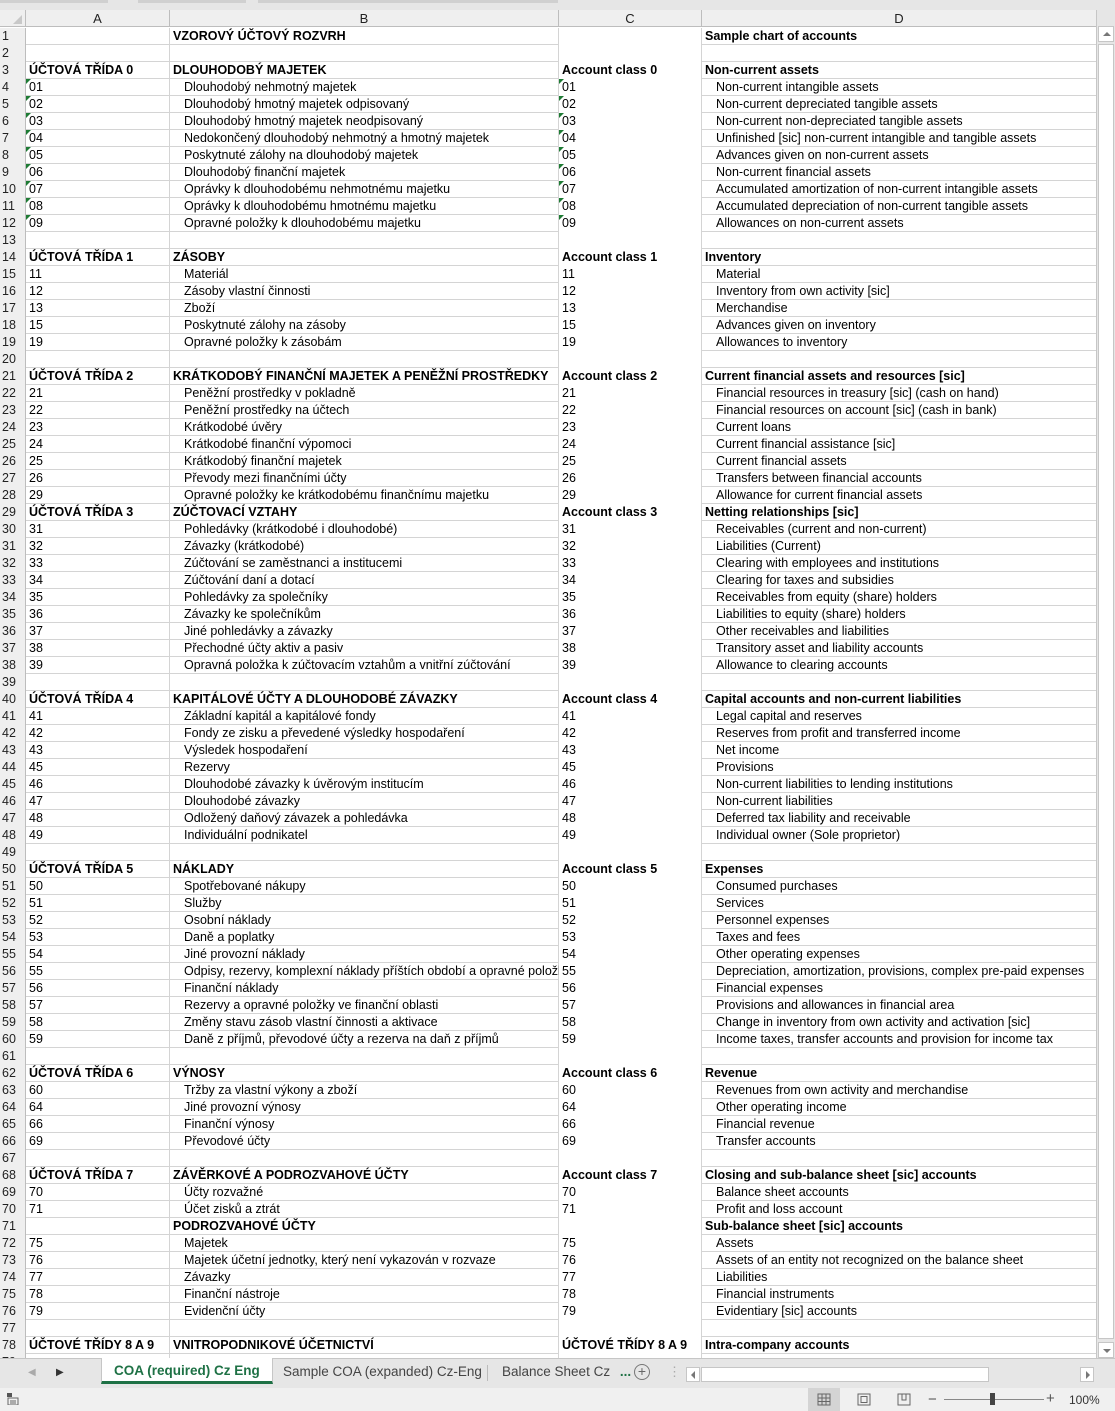 This screenshot has height=1411, width=1115. Describe the element at coordinates (364, 699) in the screenshot. I see `cell-b: KAPITÁLOVÉ ÚČTY A DLOUHODOBÉ ZÁVAZKY` at that location.